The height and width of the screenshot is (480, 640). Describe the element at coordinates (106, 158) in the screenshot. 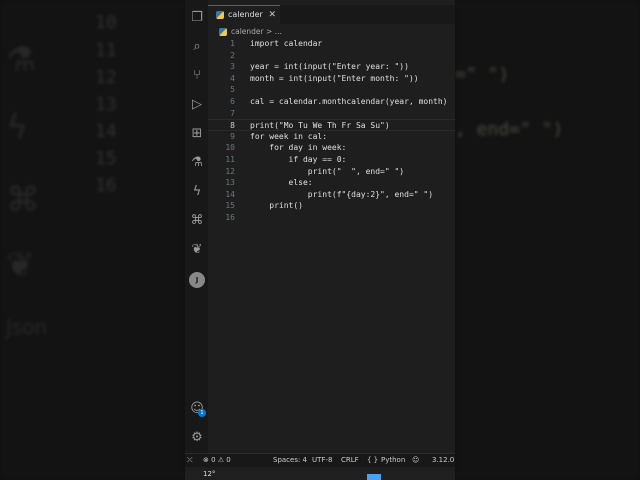

I see `bg-line-number: 15` at that location.